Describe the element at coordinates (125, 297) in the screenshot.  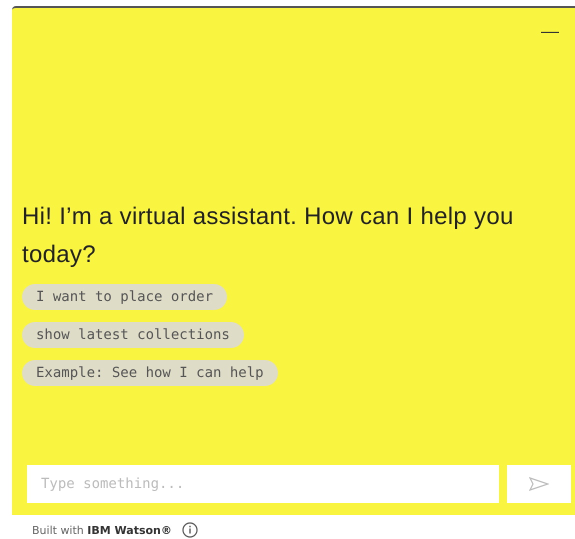
I see `suggestion-chip: I want to place order` at that location.